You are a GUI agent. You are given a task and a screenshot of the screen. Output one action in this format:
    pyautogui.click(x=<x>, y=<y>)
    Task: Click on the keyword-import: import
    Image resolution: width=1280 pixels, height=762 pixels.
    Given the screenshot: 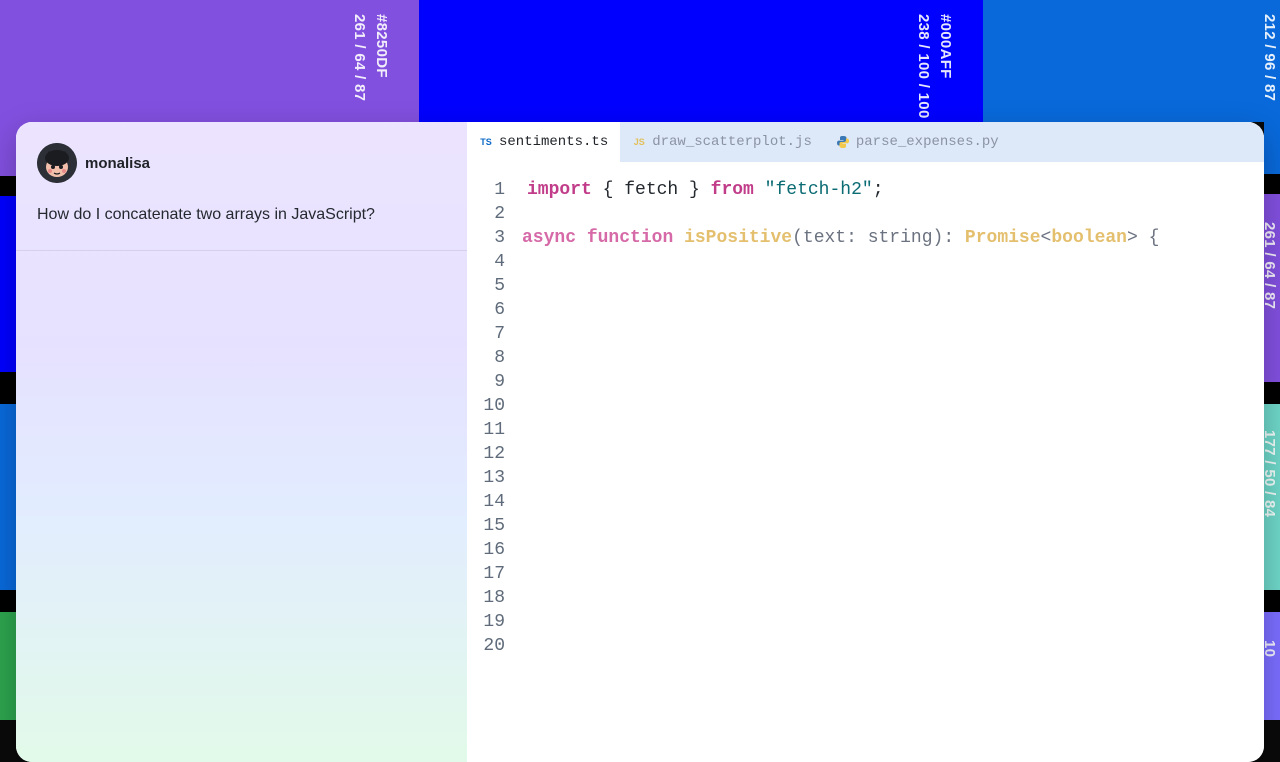 What is the action you would take?
    pyautogui.click(x=559, y=190)
    